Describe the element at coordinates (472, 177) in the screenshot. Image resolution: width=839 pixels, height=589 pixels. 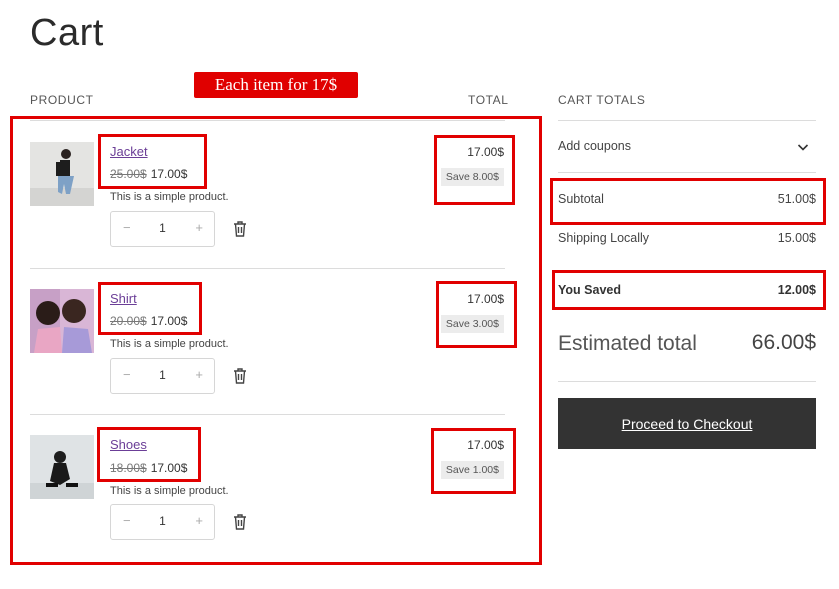
I see `save-badge: Save 8.00$` at that location.